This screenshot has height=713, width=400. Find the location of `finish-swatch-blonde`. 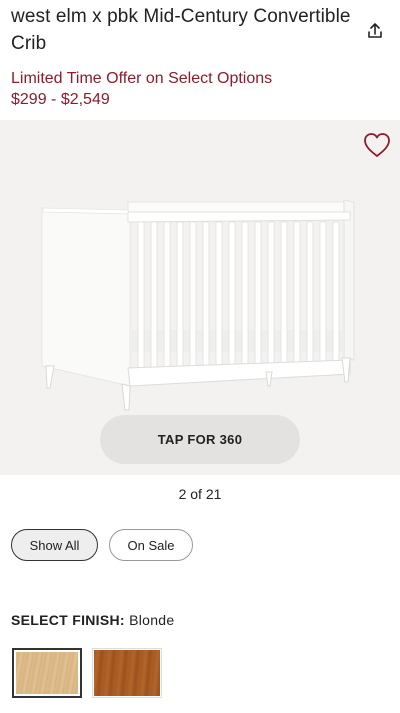

finish-swatch-blonde is located at coordinates (47, 673).